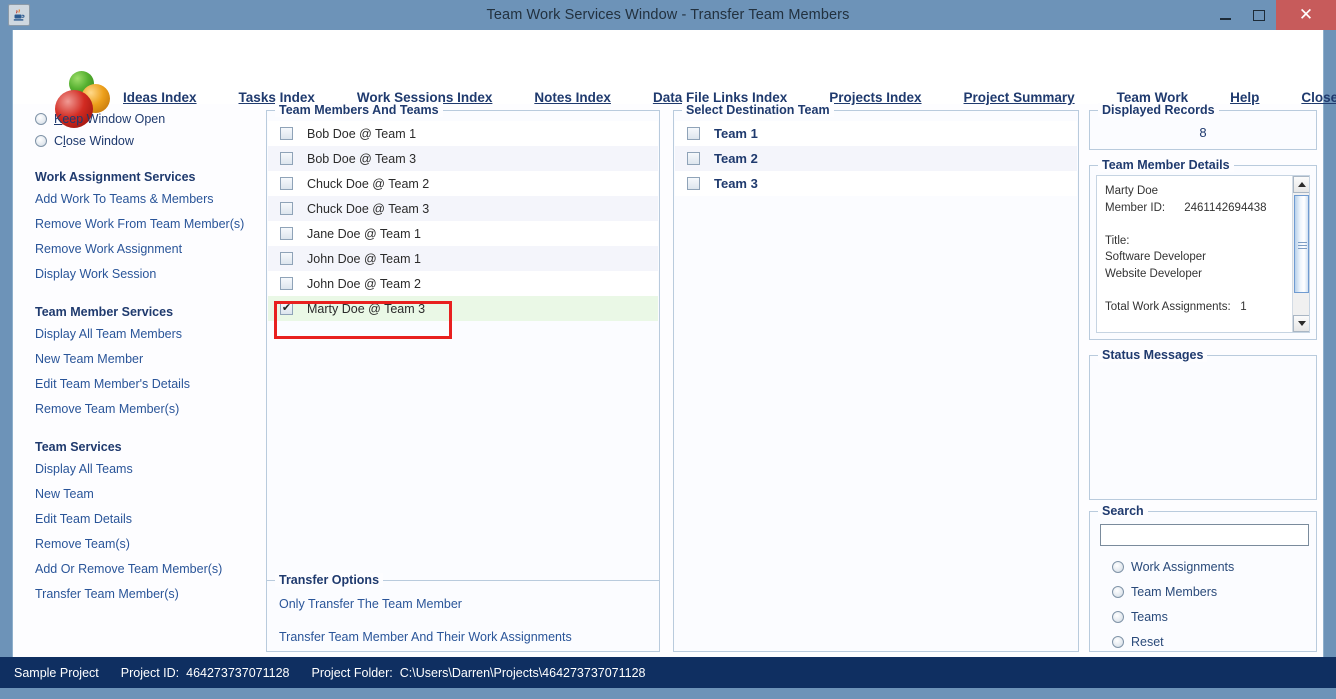 Image resolution: width=1336 pixels, height=699 pixels. Describe the element at coordinates (151, 141) in the screenshot. I see `radio-close-window: Close Window` at that location.